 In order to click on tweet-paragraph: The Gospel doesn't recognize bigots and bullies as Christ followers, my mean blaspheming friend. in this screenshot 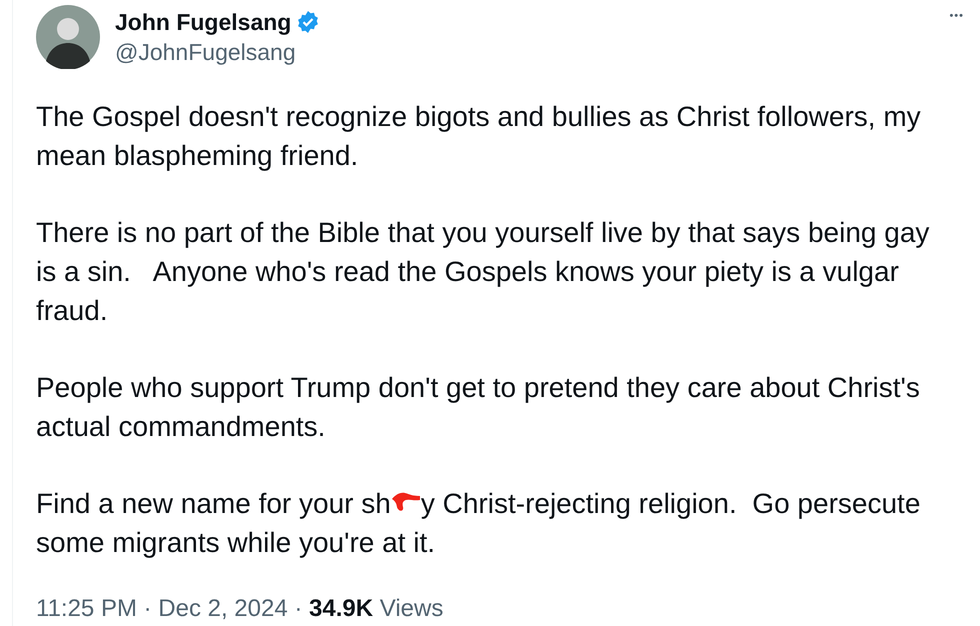, I will do `click(479, 136)`.